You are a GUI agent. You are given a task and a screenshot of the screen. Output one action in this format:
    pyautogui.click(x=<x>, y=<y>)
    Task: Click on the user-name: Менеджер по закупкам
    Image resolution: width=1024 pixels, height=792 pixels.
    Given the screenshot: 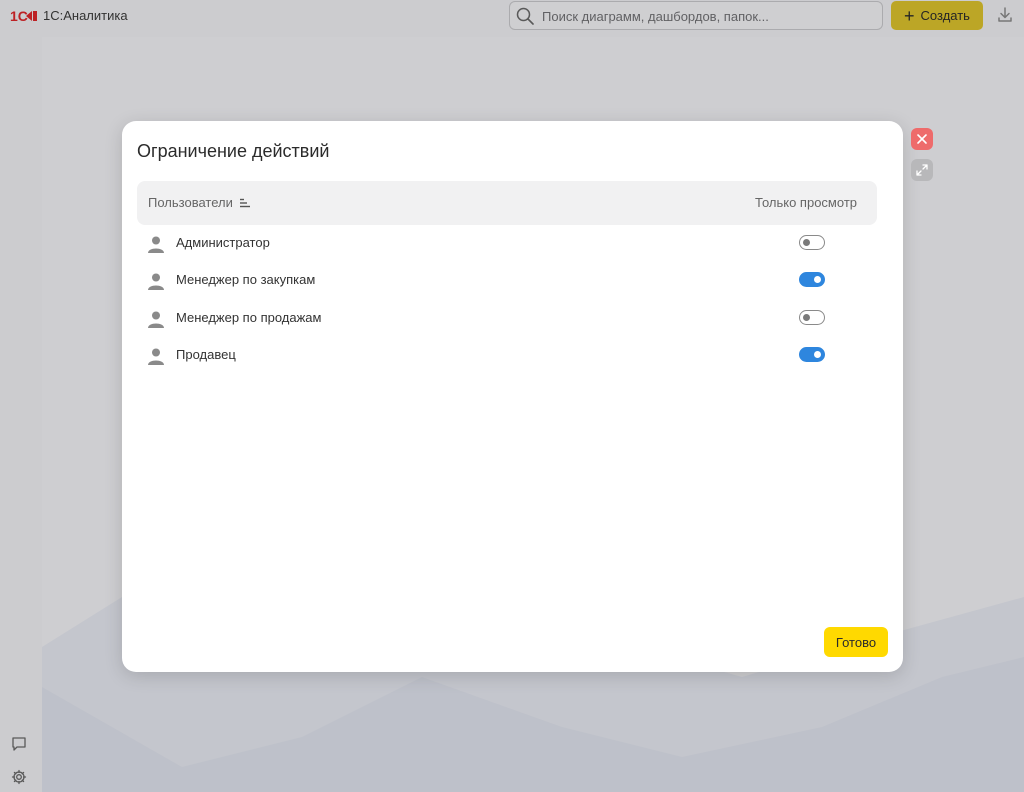 What is the action you would take?
    pyautogui.click(x=246, y=279)
    